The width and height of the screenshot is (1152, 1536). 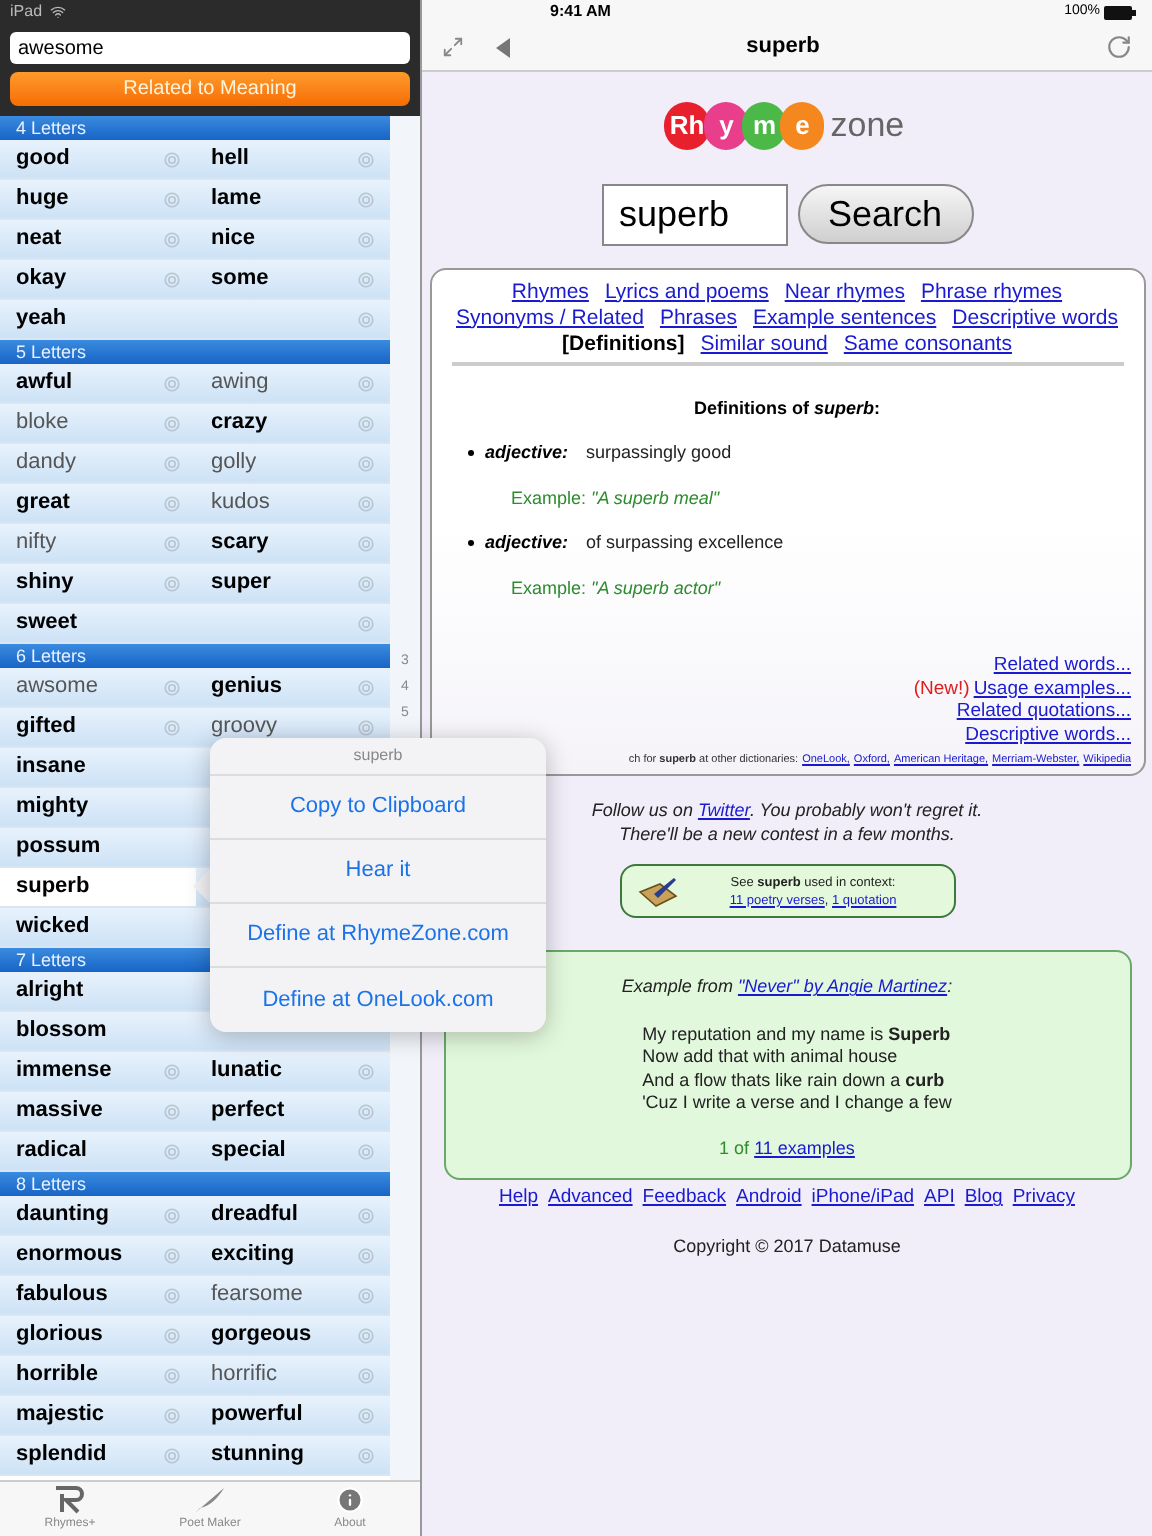 I want to click on word-text: perfect, so click(x=248, y=1111).